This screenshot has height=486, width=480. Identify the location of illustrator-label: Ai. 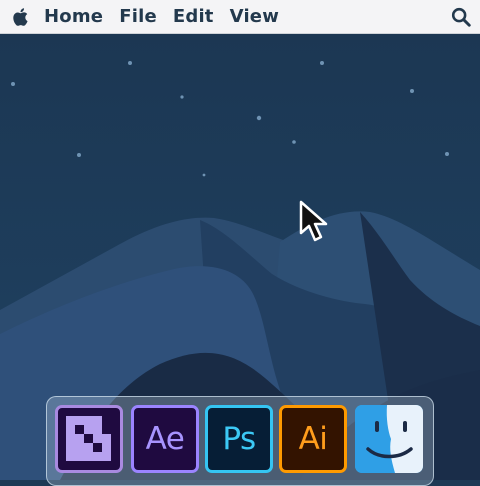
(313, 439).